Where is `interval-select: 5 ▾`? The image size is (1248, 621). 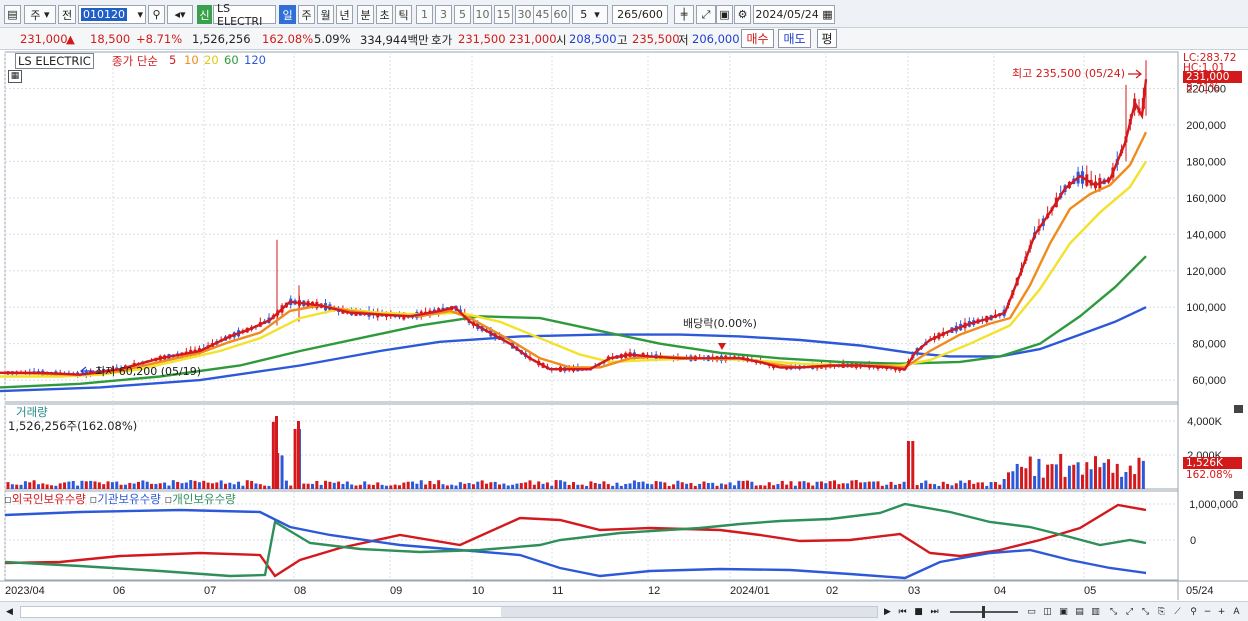 interval-select: 5 ▾ is located at coordinates (590, 14).